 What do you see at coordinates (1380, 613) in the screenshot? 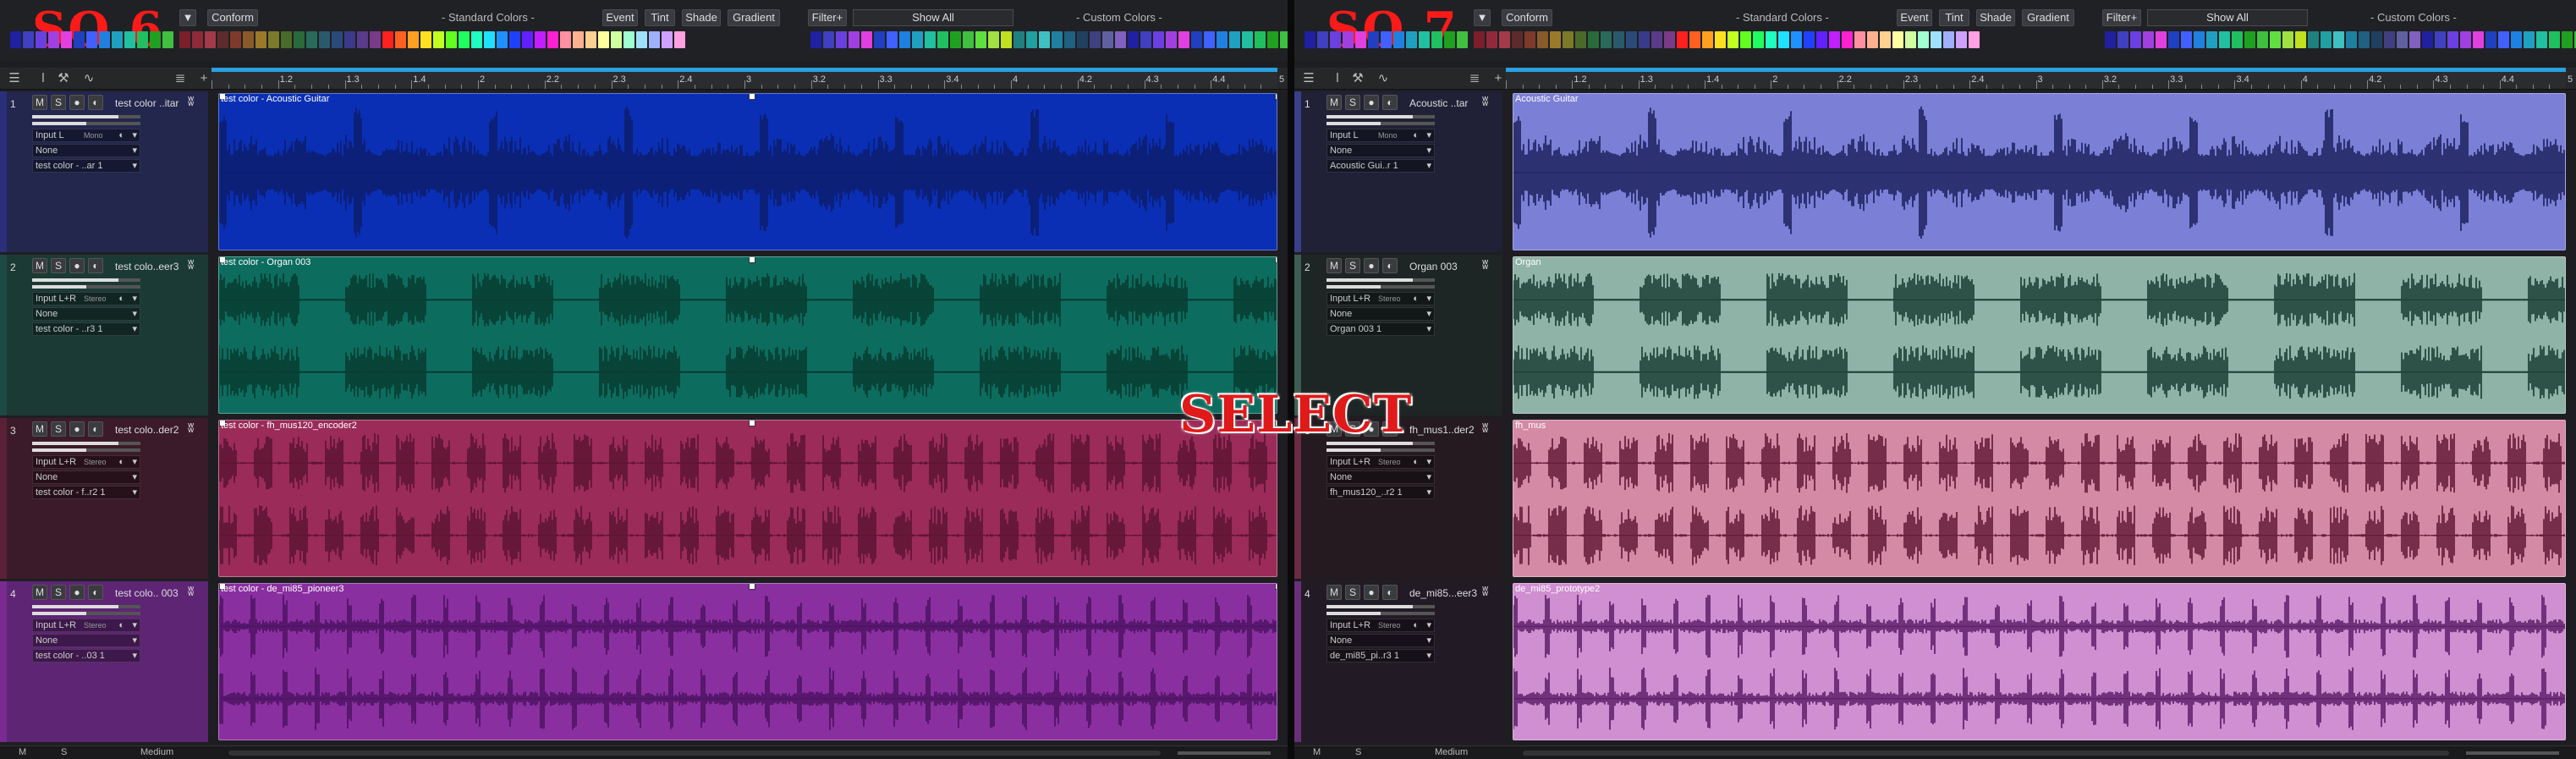
I see `pan-fader` at bounding box center [1380, 613].